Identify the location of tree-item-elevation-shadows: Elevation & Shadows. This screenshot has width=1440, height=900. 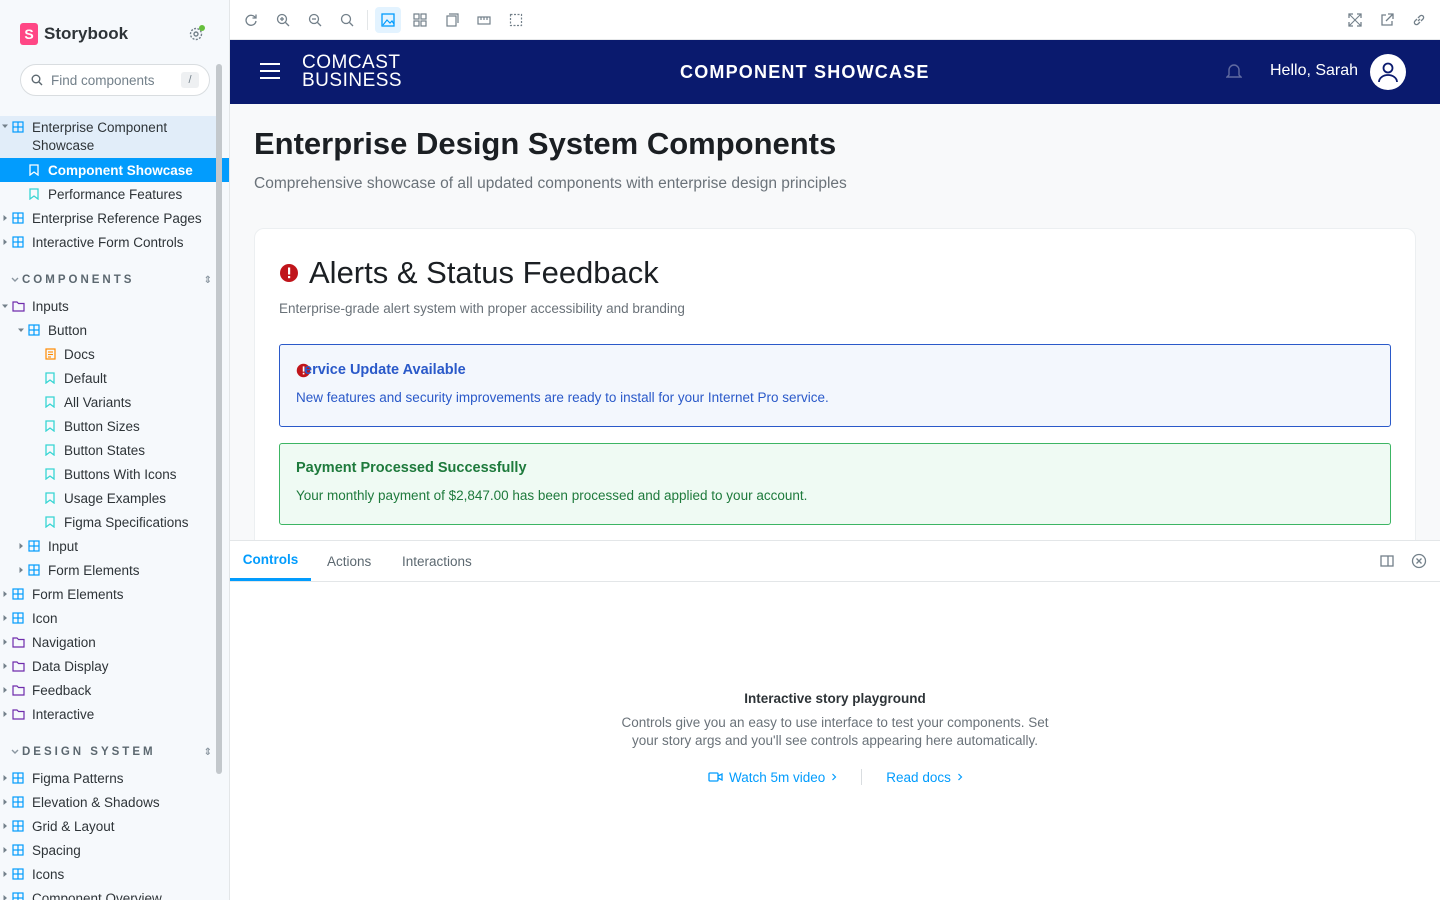
(108, 802).